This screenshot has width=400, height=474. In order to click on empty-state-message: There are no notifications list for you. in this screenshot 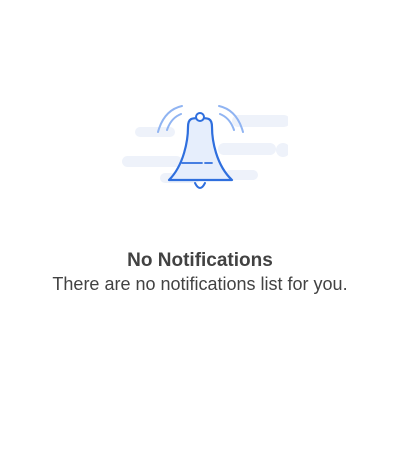, I will do `click(200, 284)`.